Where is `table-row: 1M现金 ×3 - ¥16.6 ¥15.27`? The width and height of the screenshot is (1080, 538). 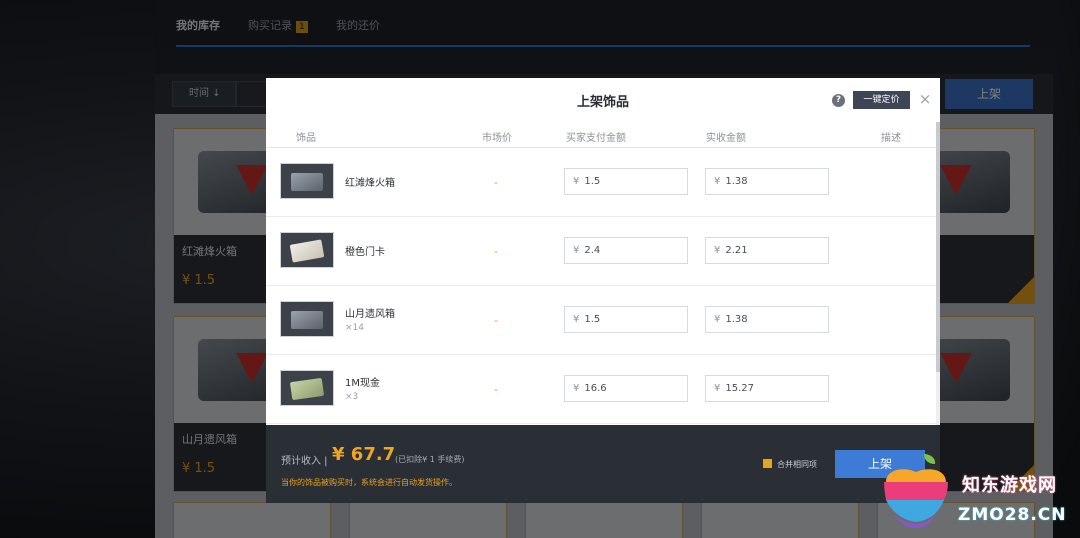
table-row: 1M现金 ×3 - ¥16.6 ¥15.27 is located at coordinates (602, 389).